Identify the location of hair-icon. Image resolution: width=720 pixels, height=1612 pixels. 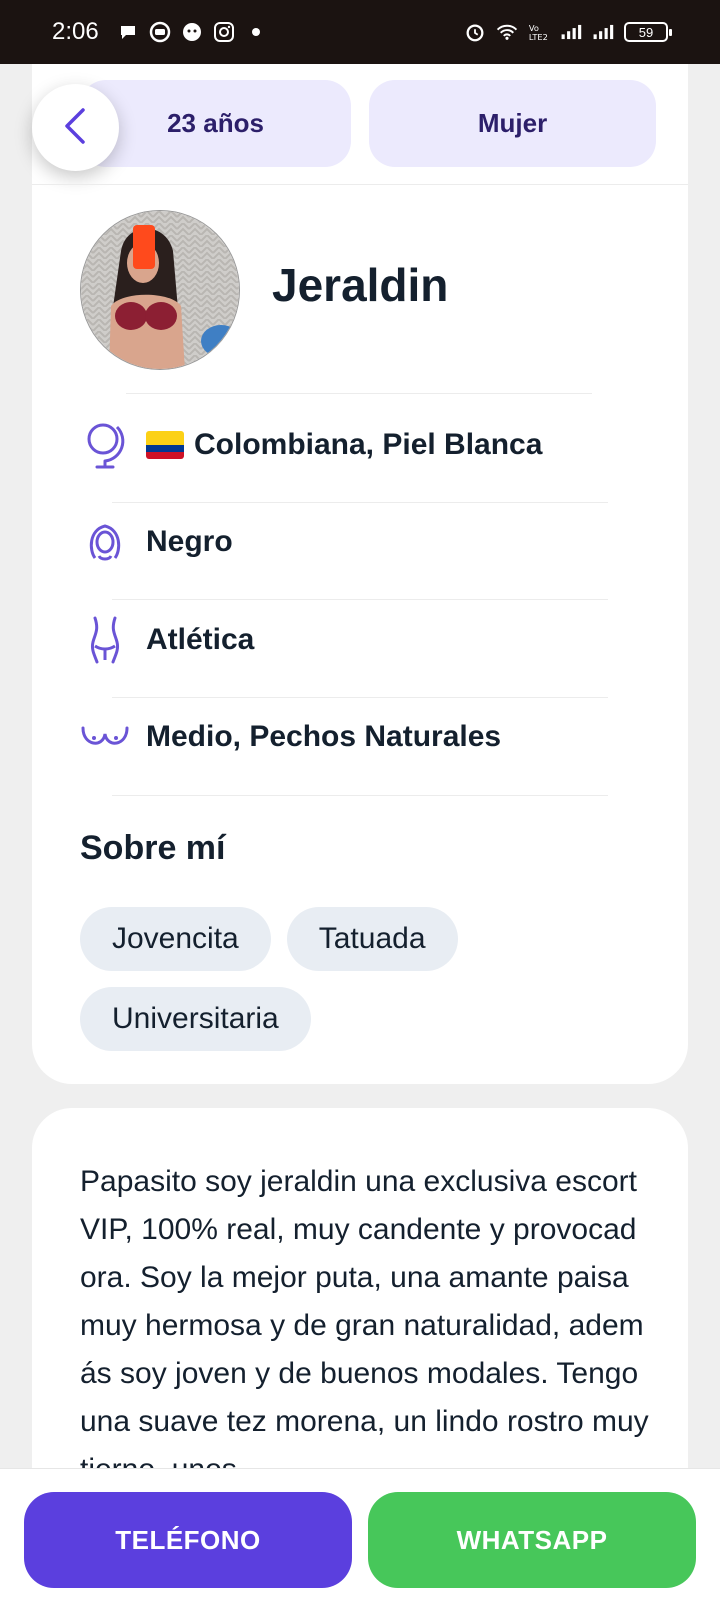
(105, 542).